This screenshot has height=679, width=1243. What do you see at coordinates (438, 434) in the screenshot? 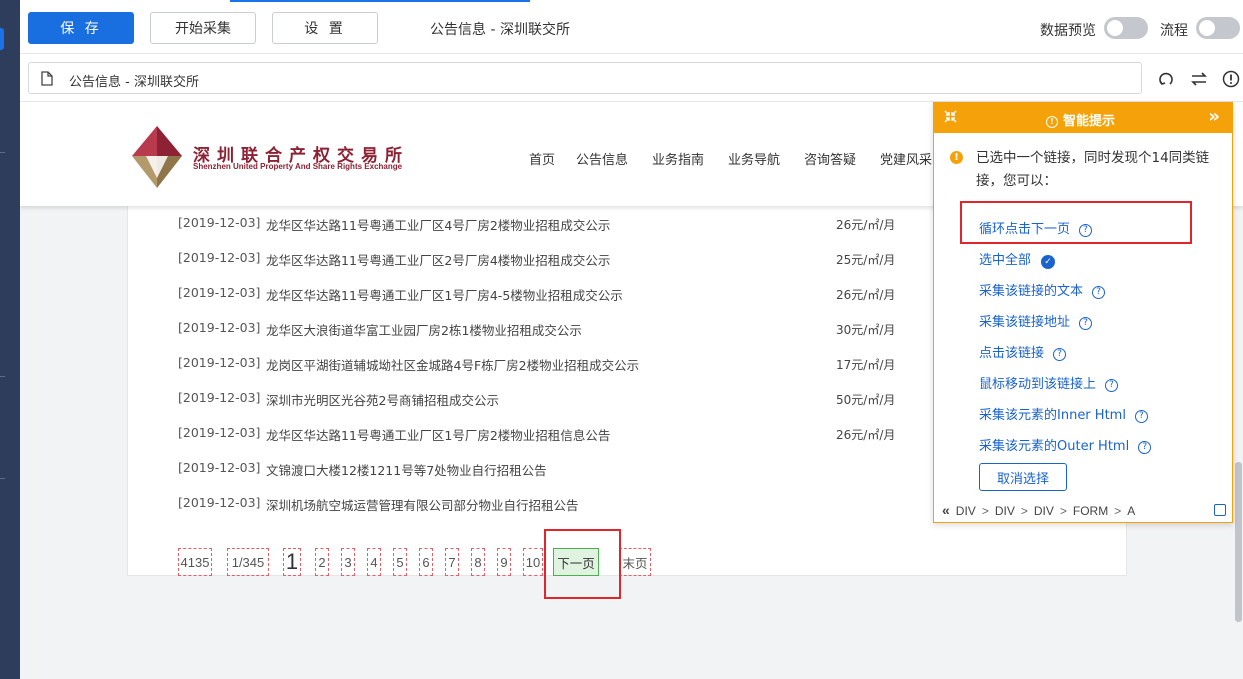
I see `list-item-title: 龙华区华达路11号粤通工业厂区1号厂房2楼物业招租信息公告` at bounding box center [438, 434].